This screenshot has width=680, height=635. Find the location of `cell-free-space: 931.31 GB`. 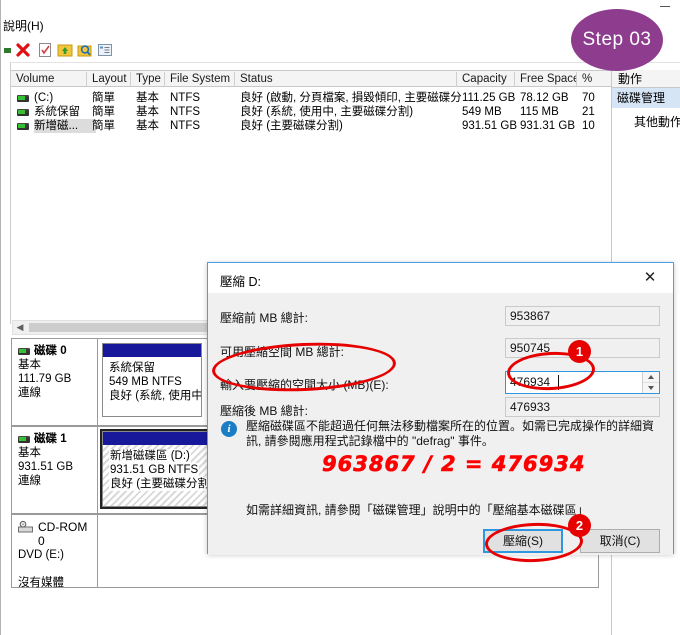

cell-free-space: 931.31 GB is located at coordinates (547, 126).